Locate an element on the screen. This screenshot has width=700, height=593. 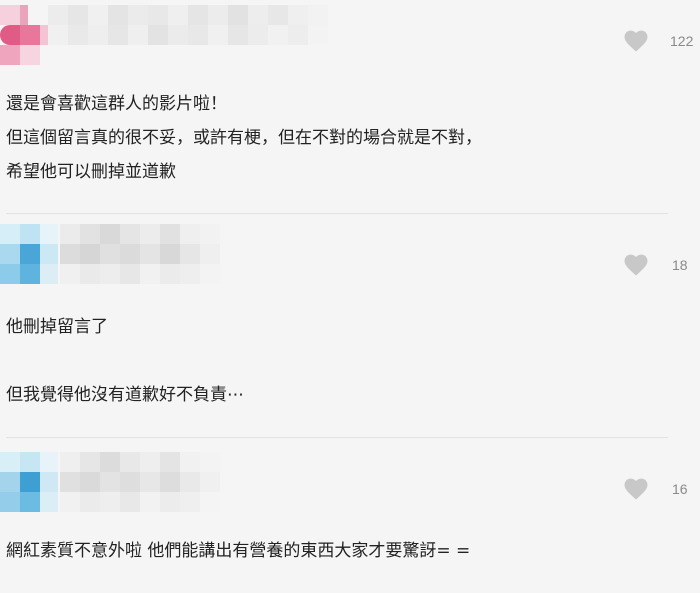
like-button: 16 is located at coordinates (656, 489).